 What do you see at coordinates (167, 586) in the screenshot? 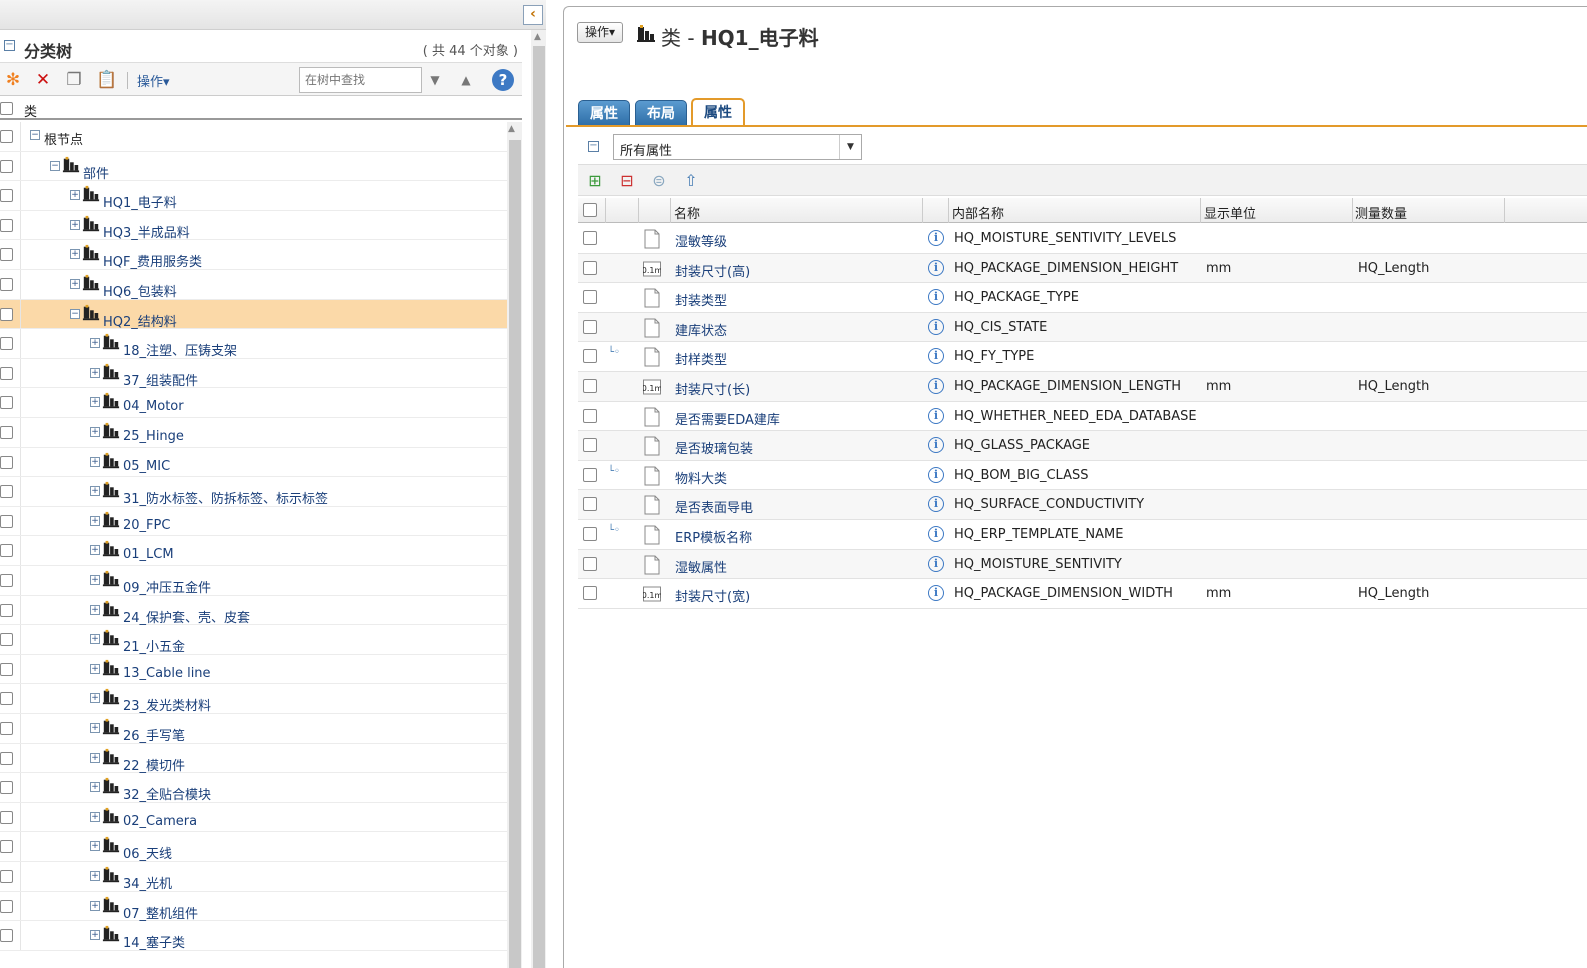
I see `tree-node-label: 09_冲压五金件` at bounding box center [167, 586].